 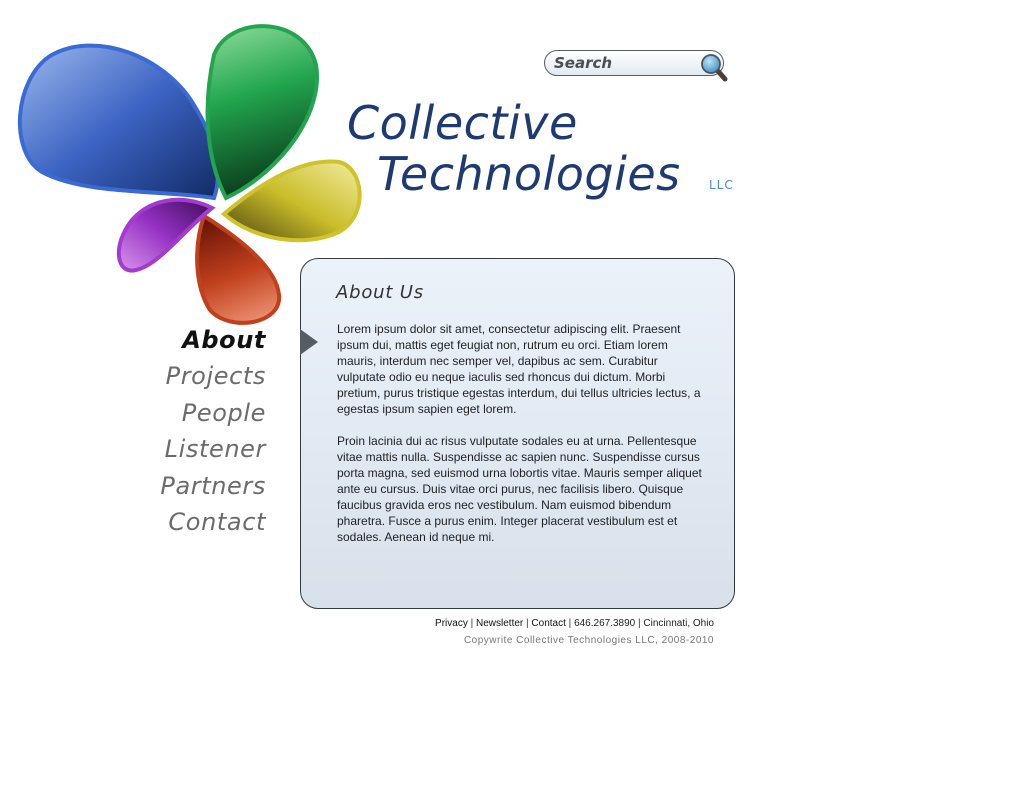 What do you see at coordinates (183, 376) in the screenshot?
I see `nav-item-projects: Projects` at bounding box center [183, 376].